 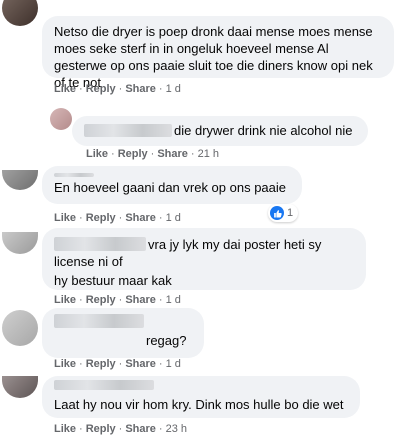 What do you see at coordinates (152, 154) in the screenshot?
I see `comment-actions: Like · Reply · Share · 21 h` at bounding box center [152, 154].